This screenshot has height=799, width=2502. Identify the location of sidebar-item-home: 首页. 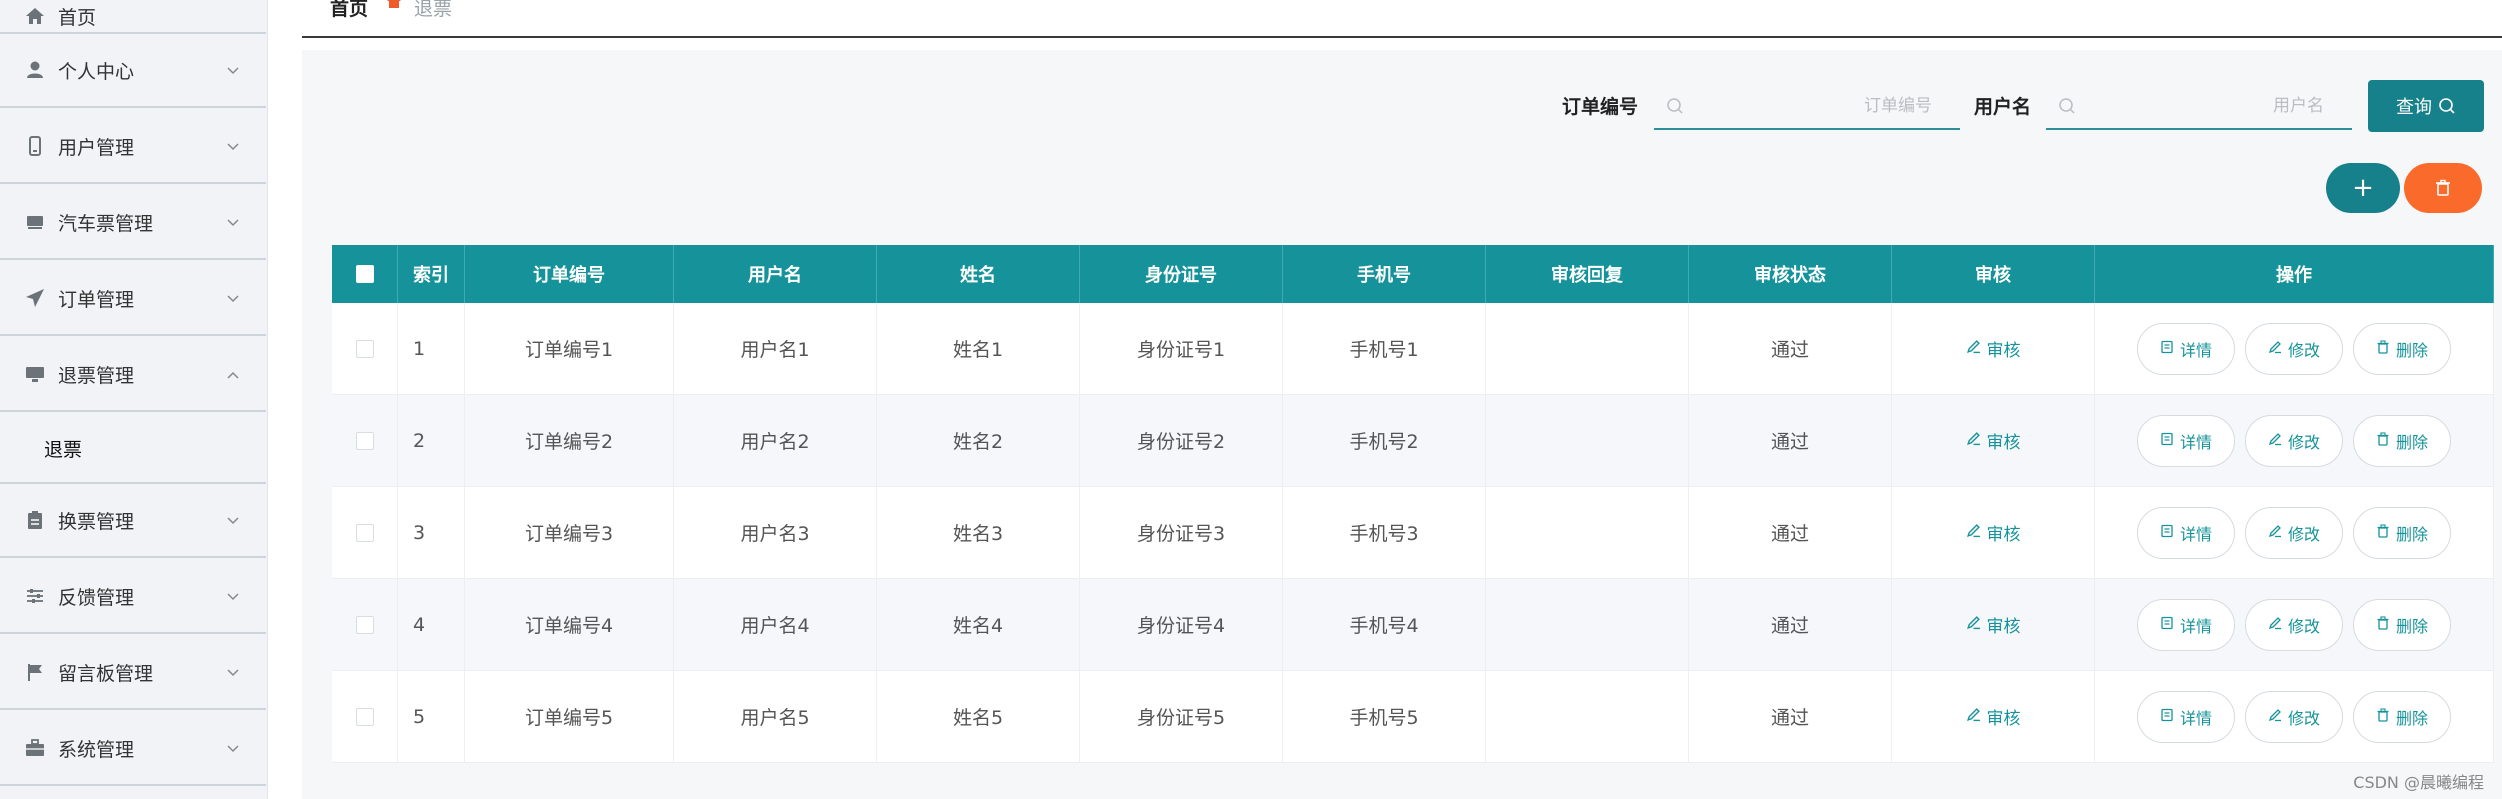
(133, 17).